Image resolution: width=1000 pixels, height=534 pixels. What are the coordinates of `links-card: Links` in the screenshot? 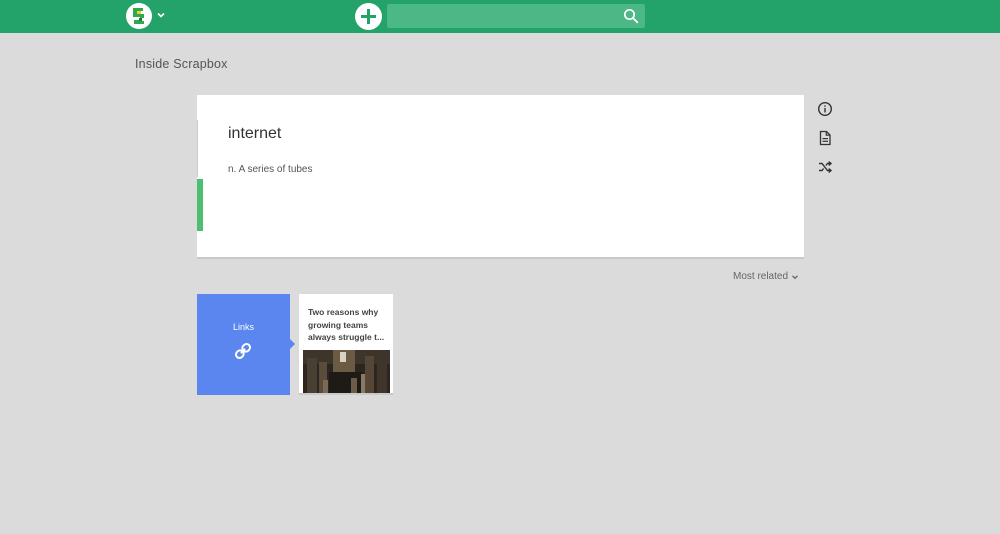 It's located at (243, 344).